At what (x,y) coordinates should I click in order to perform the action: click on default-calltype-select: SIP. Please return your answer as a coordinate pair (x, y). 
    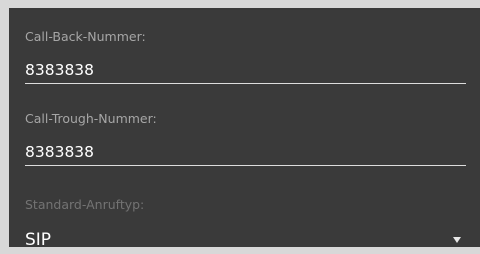
    Looking at the image, I should click on (245, 242).